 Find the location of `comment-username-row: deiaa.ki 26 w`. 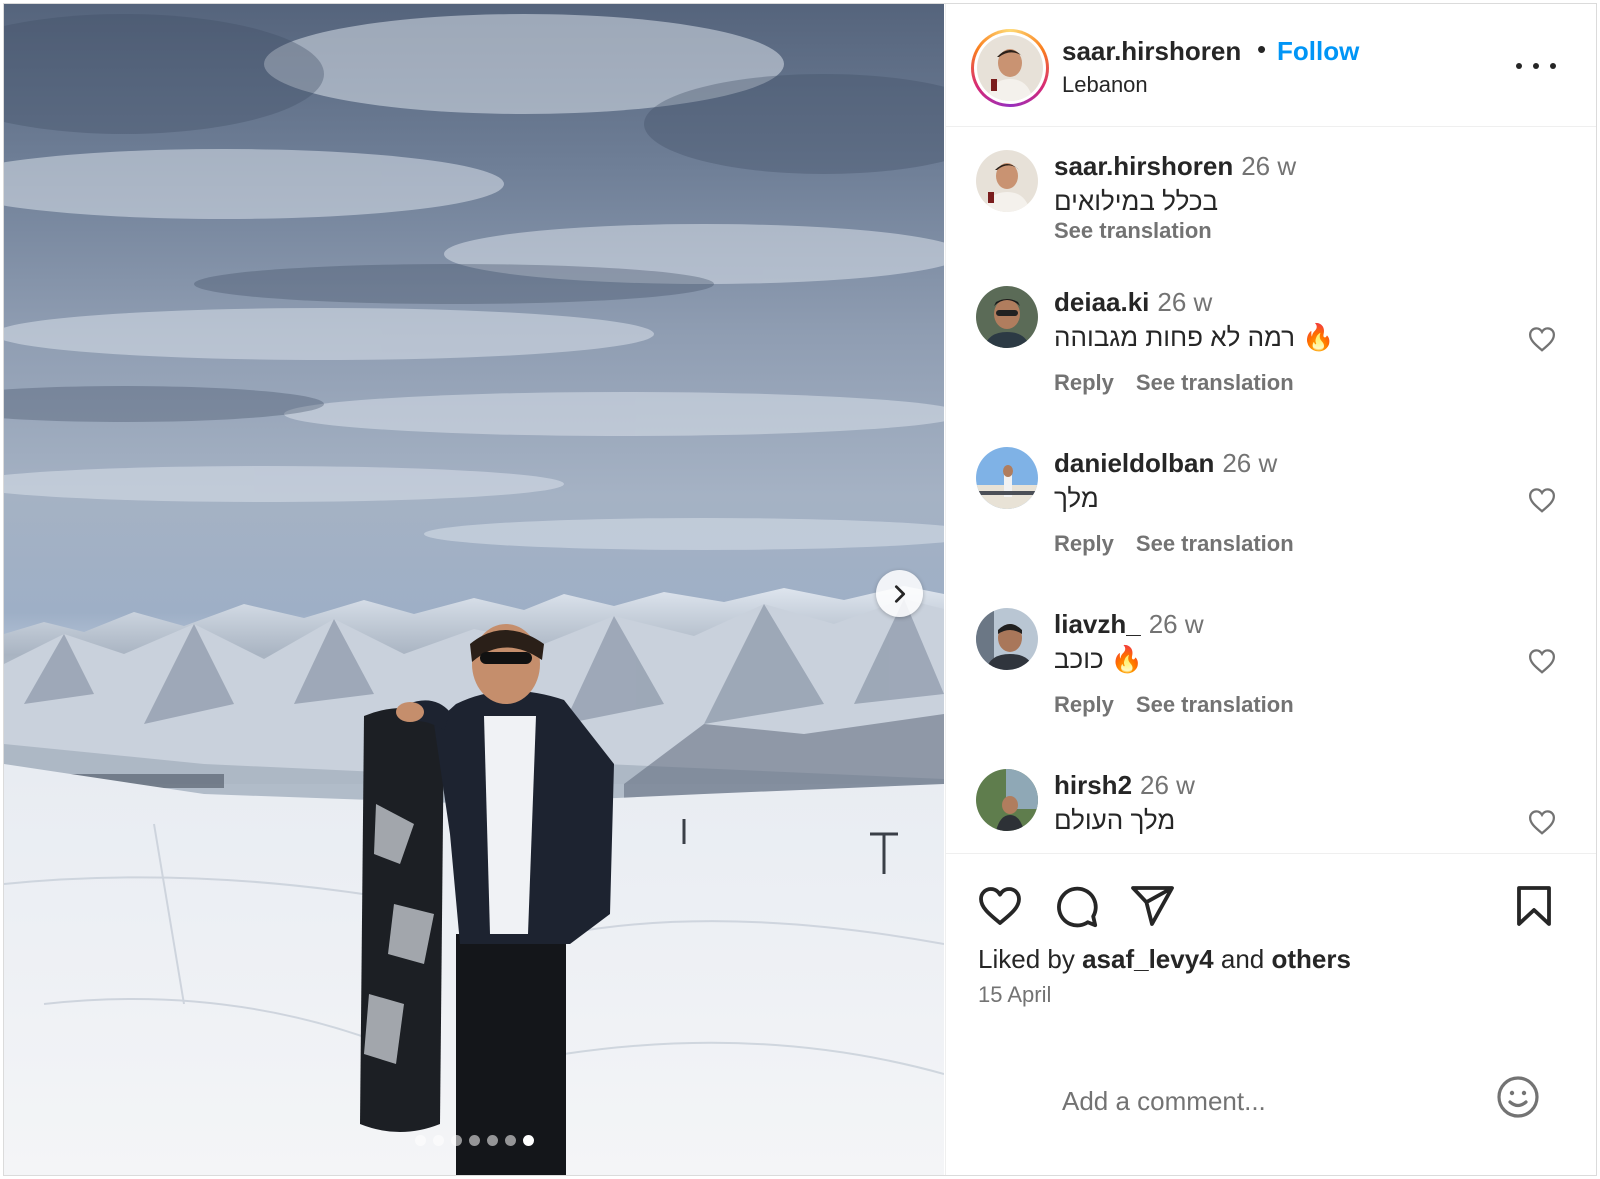

comment-username-row: deiaa.ki 26 w is located at coordinates (1133, 302).